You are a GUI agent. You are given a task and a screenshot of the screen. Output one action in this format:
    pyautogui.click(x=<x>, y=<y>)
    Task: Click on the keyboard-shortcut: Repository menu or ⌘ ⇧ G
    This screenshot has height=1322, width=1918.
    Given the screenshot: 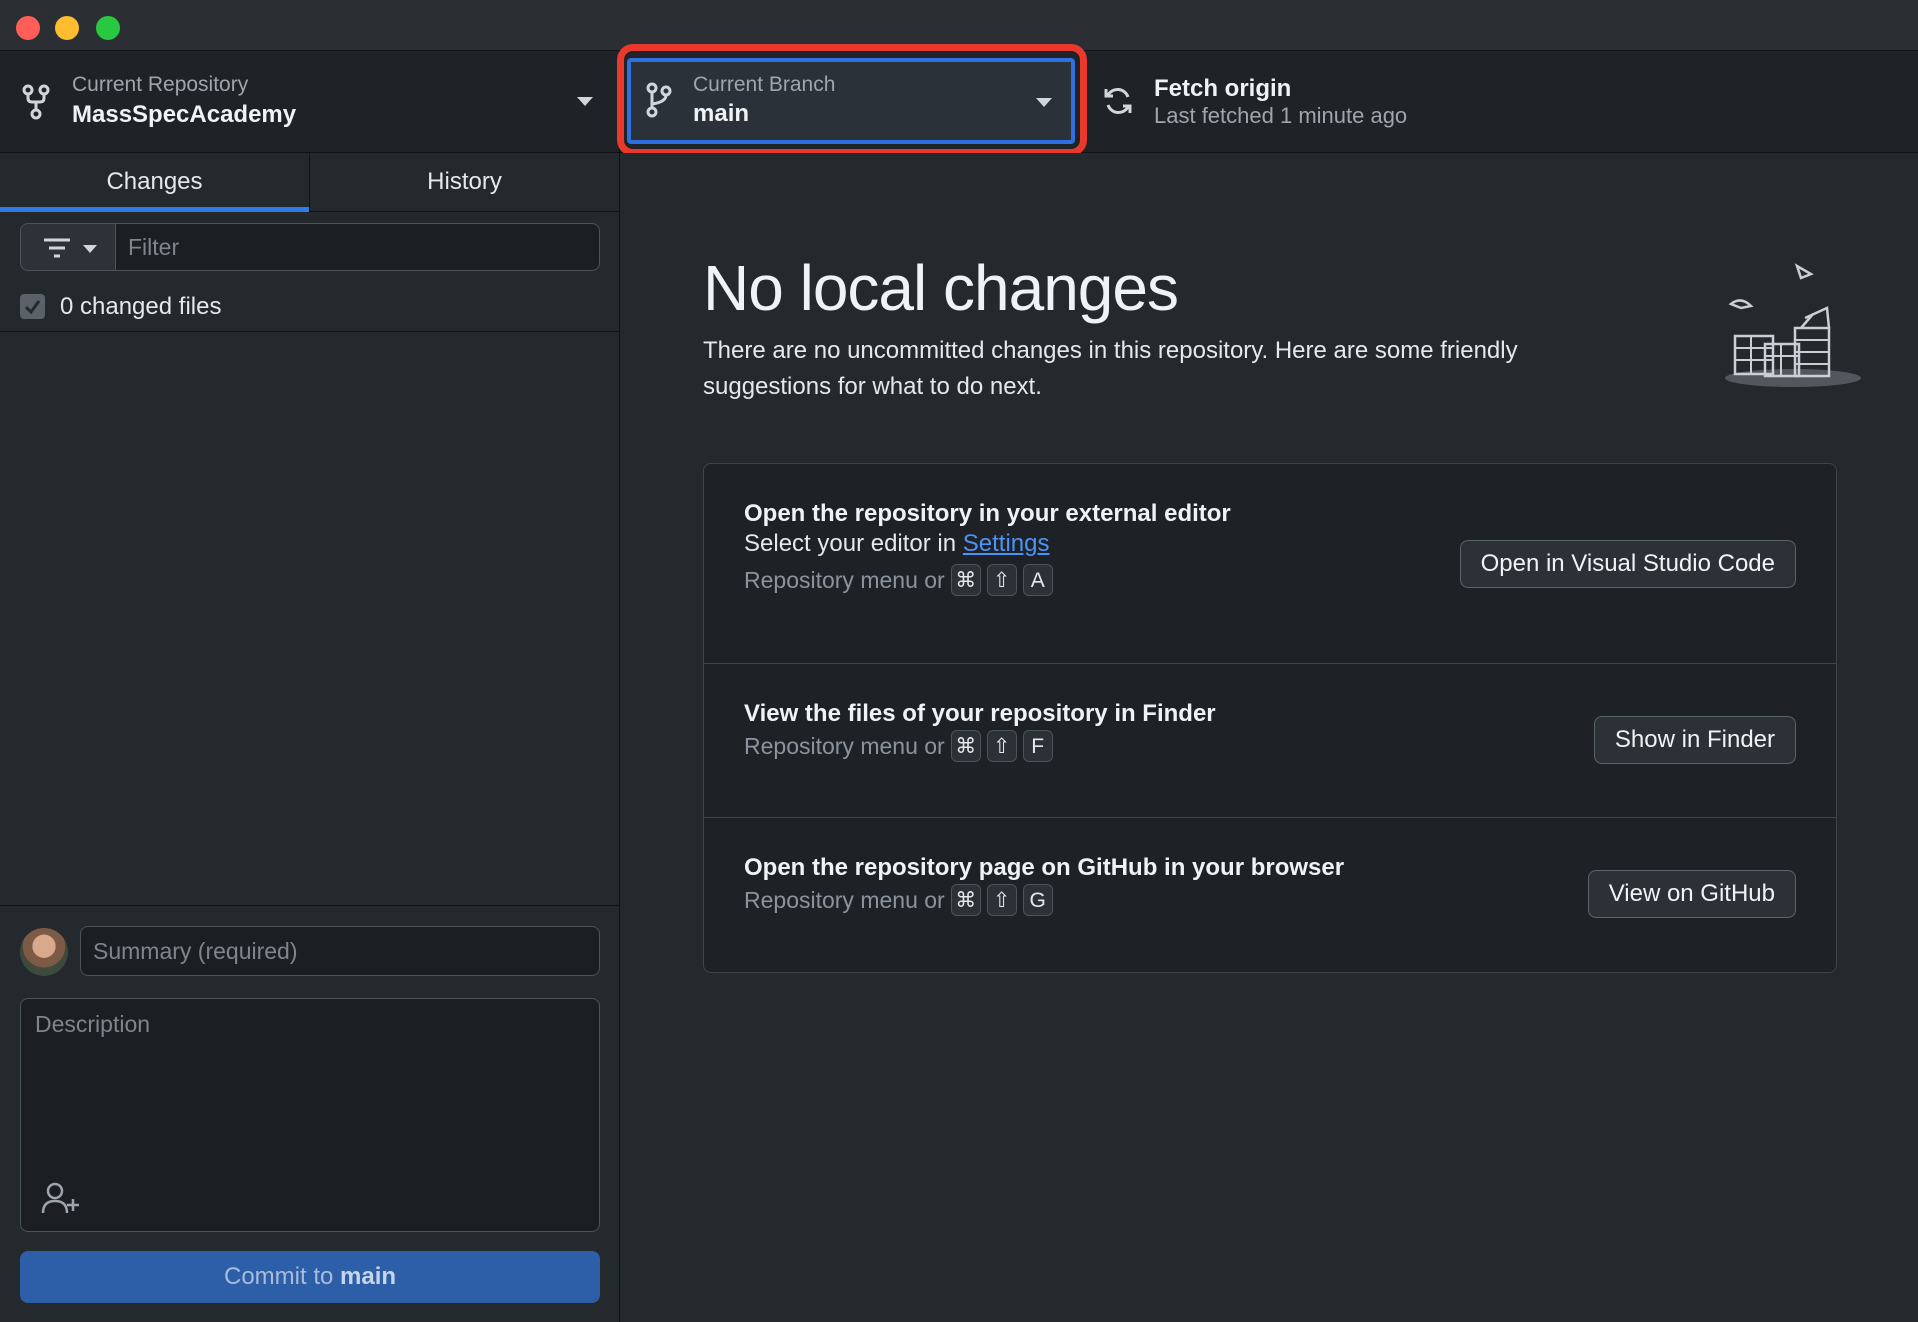 What is the action you would take?
    pyautogui.click(x=898, y=900)
    